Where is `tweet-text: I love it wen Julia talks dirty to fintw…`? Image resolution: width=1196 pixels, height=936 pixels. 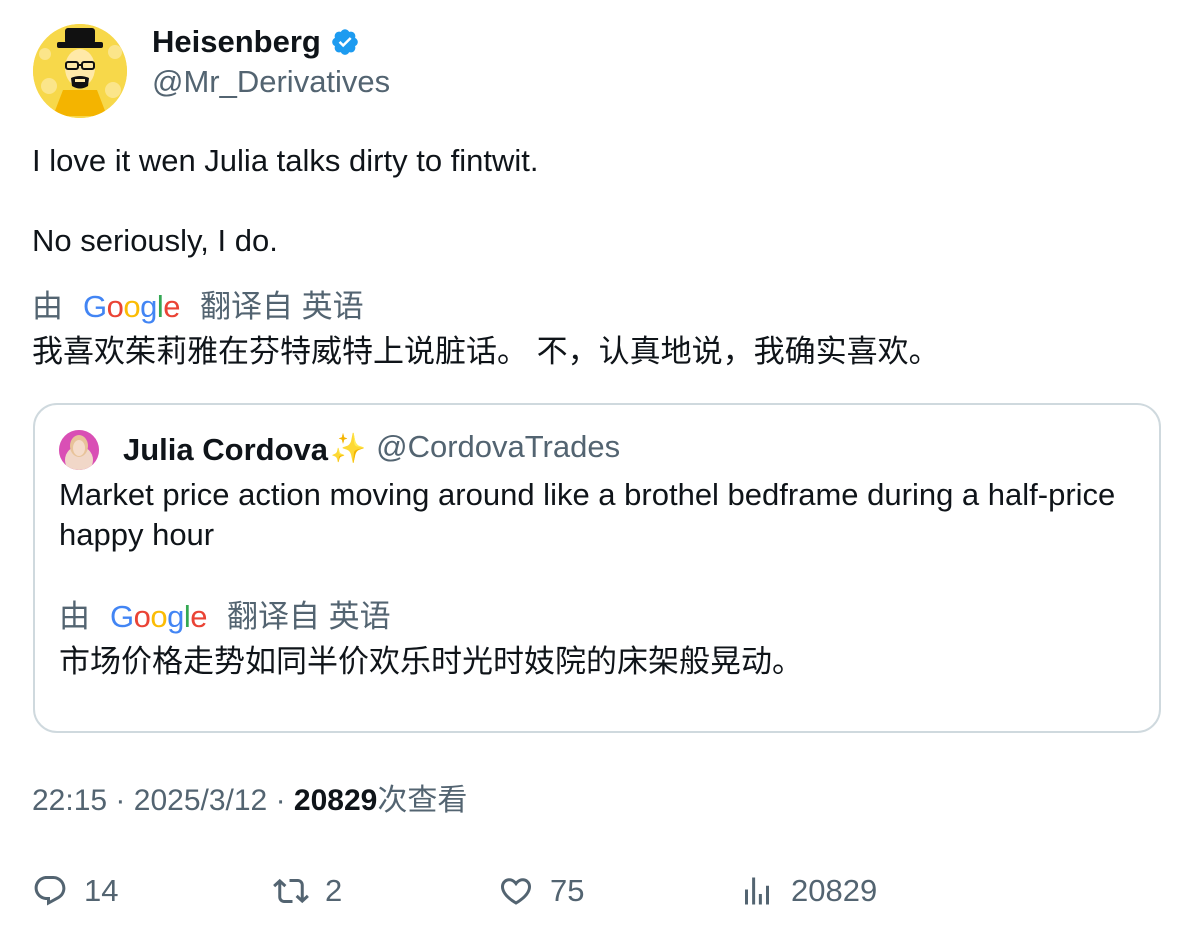
tweet-text: I love it wen Julia talks dirty to fintw… is located at coordinates (592, 201).